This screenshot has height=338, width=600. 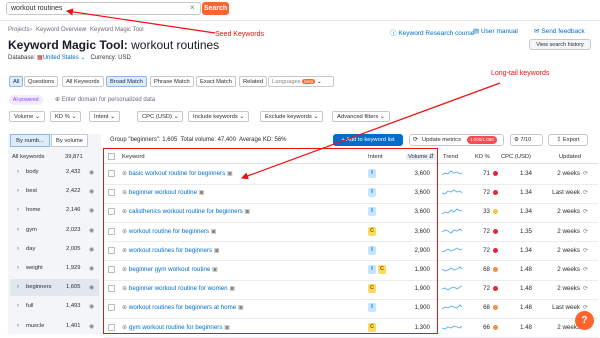 What do you see at coordinates (584, 320) in the screenshot?
I see `help-button: ?` at bounding box center [584, 320].